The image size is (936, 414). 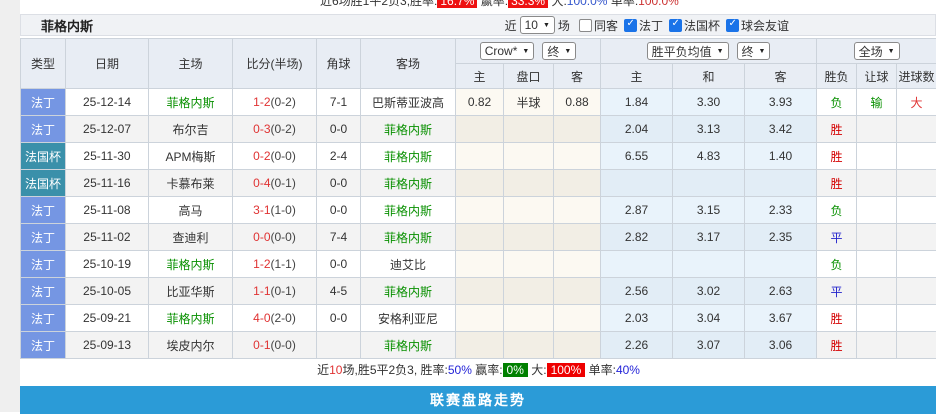 What do you see at coordinates (275, 210) in the screenshot?
I see `score-cell: 3-1(1-0)` at bounding box center [275, 210].